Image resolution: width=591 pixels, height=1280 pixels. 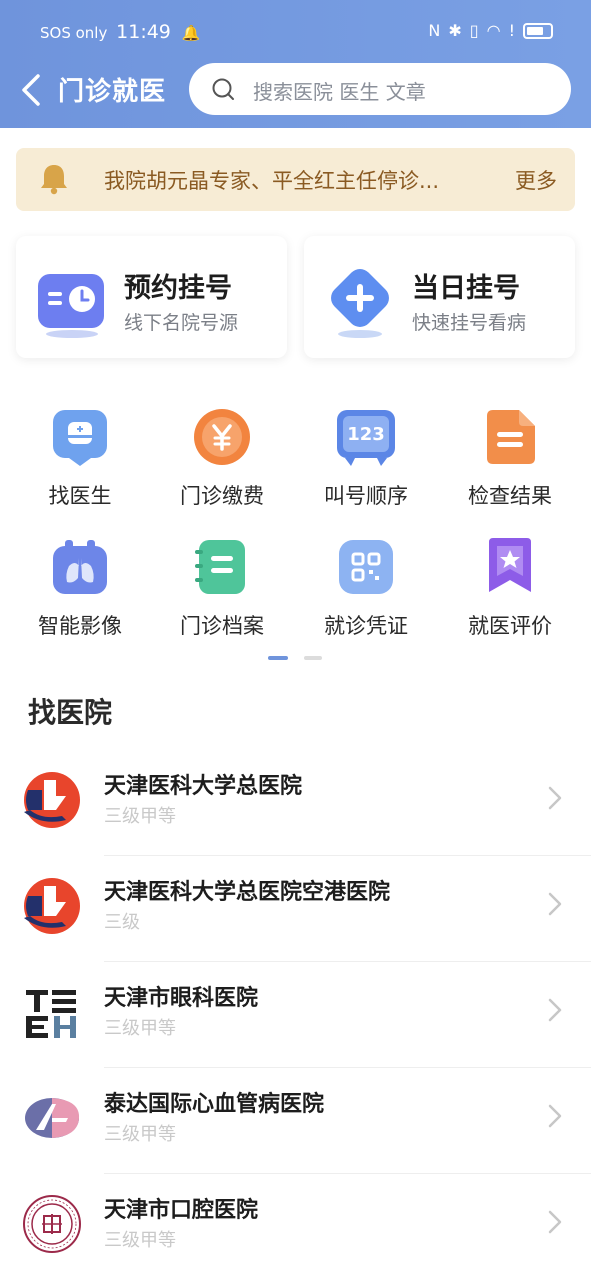 I want to click on search-icon, so click(x=223, y=89).